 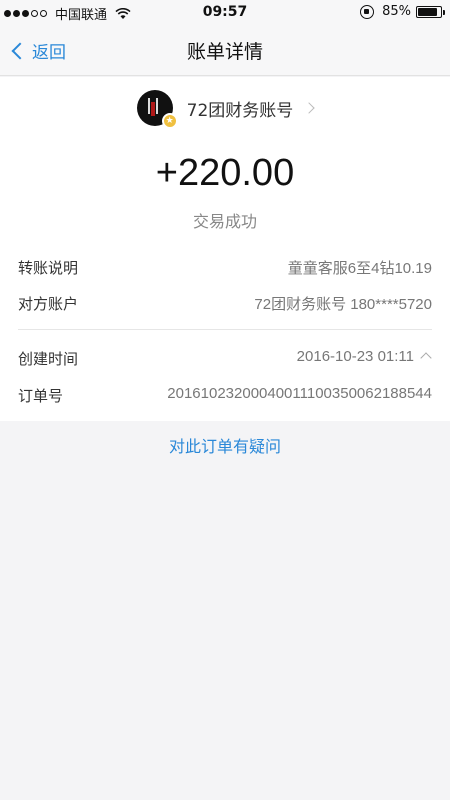 What do you see at coordinates (355, 356) in the screenshot?
I see `created-time-value: 2016-10-23 01:11` at bounding box center [355, 356].